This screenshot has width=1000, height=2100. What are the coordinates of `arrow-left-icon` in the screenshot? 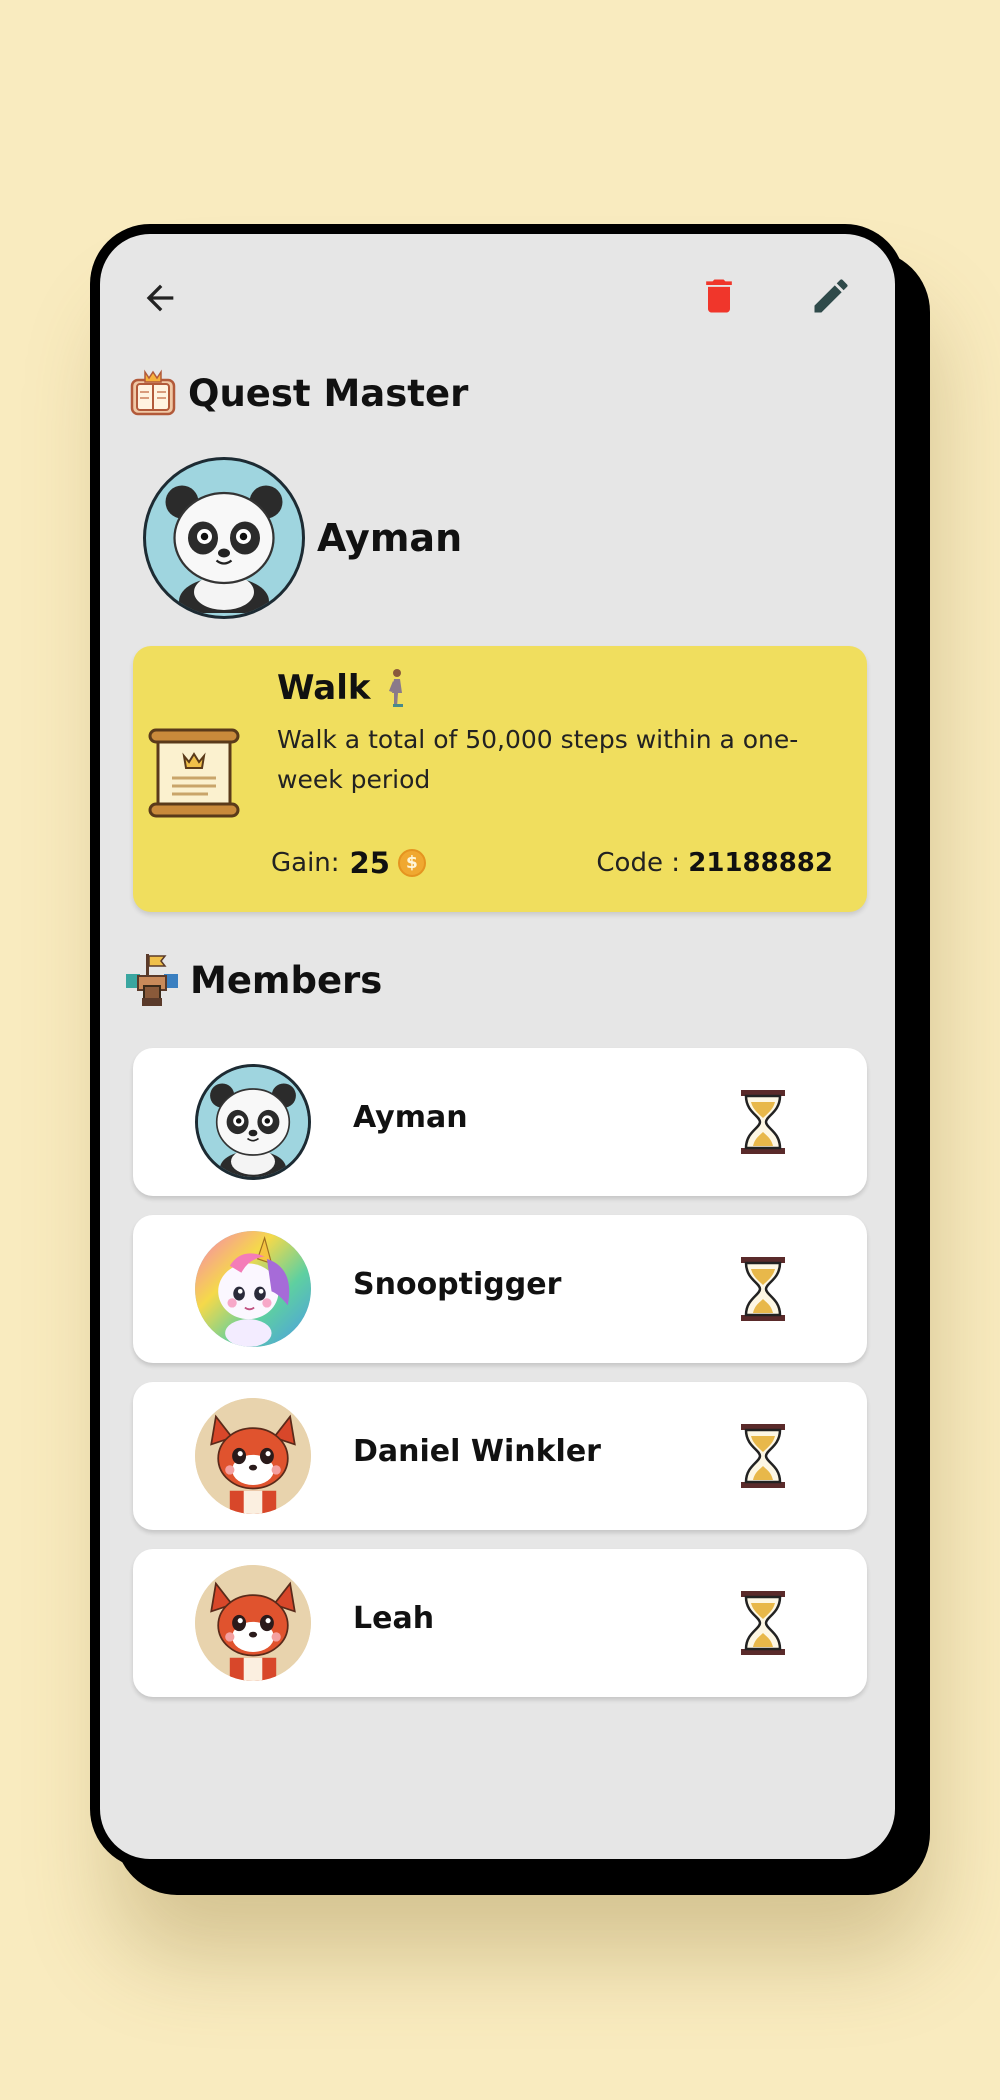 It's located at (160, 298).